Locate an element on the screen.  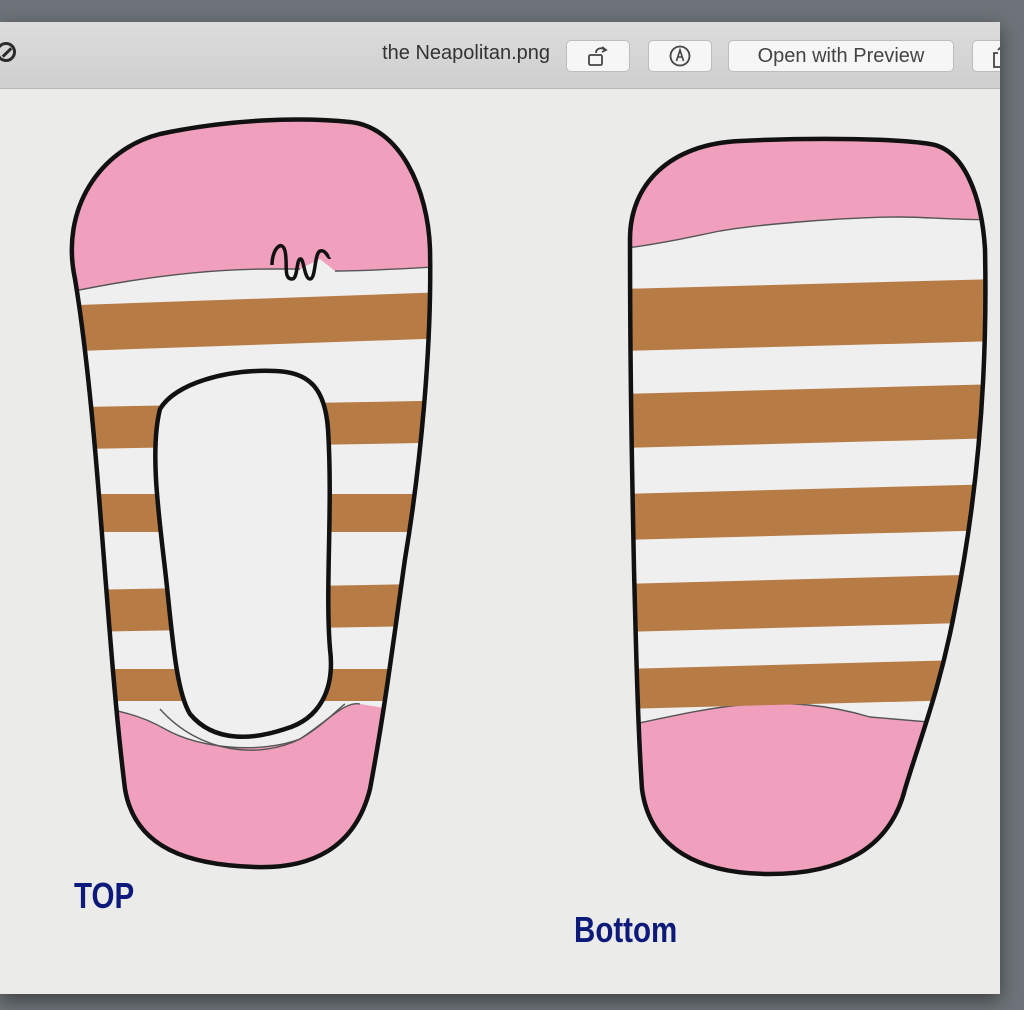
rotate-icon is located at coordinates (598, 56).